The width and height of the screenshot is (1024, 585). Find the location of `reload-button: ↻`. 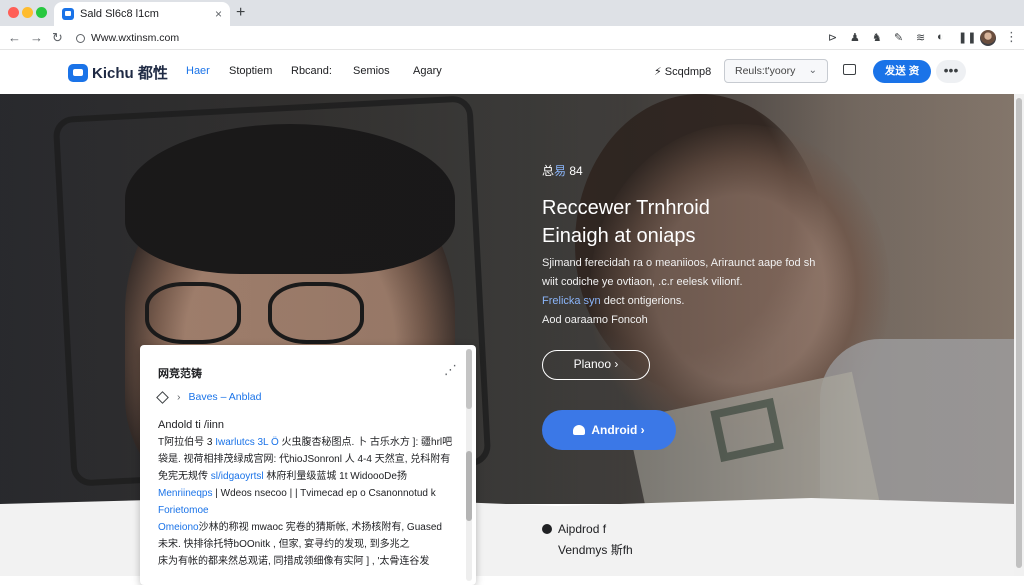

reload-button: ↻ is located at coordinates (57, 38).